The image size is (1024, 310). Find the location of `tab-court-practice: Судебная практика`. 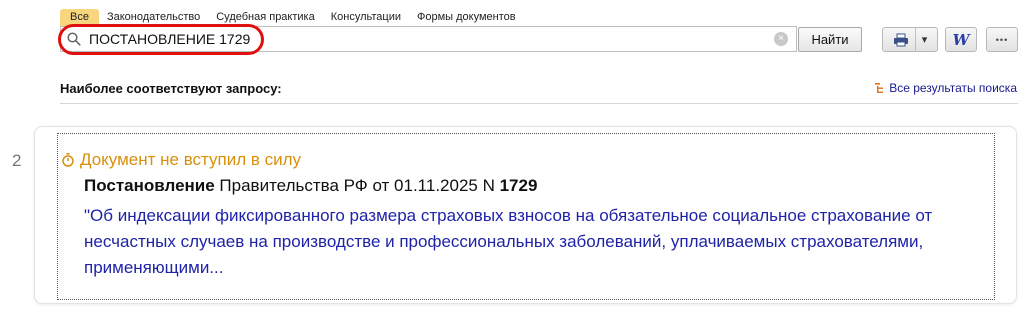

tab-court-practice: Судебная практика is located at coordinates (265, 17).